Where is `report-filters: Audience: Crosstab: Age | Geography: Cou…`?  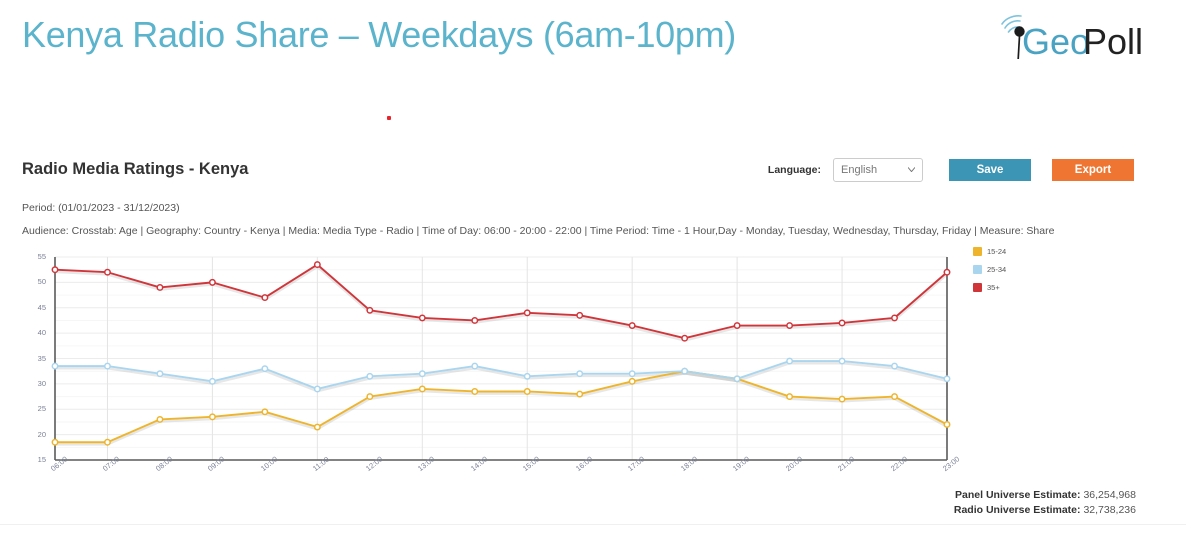
report-filters: Audience: Crosstab: Age | Geography: Cou… is located at coordinates (538, 231).